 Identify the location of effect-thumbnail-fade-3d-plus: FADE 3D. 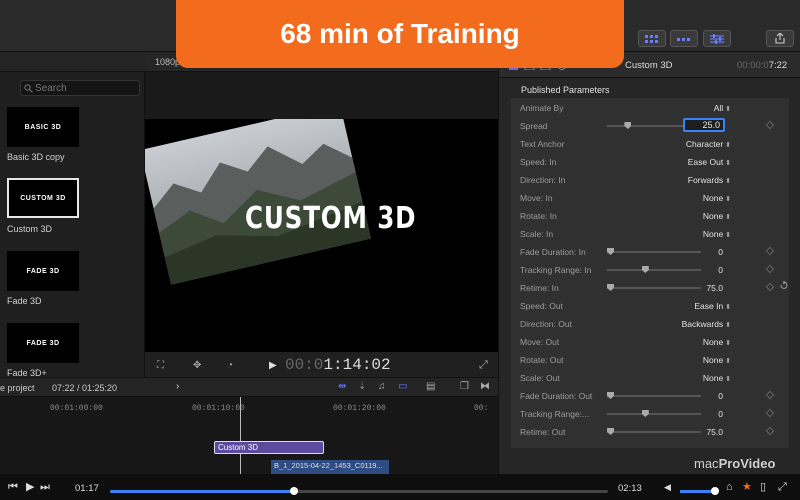
(43, 343).